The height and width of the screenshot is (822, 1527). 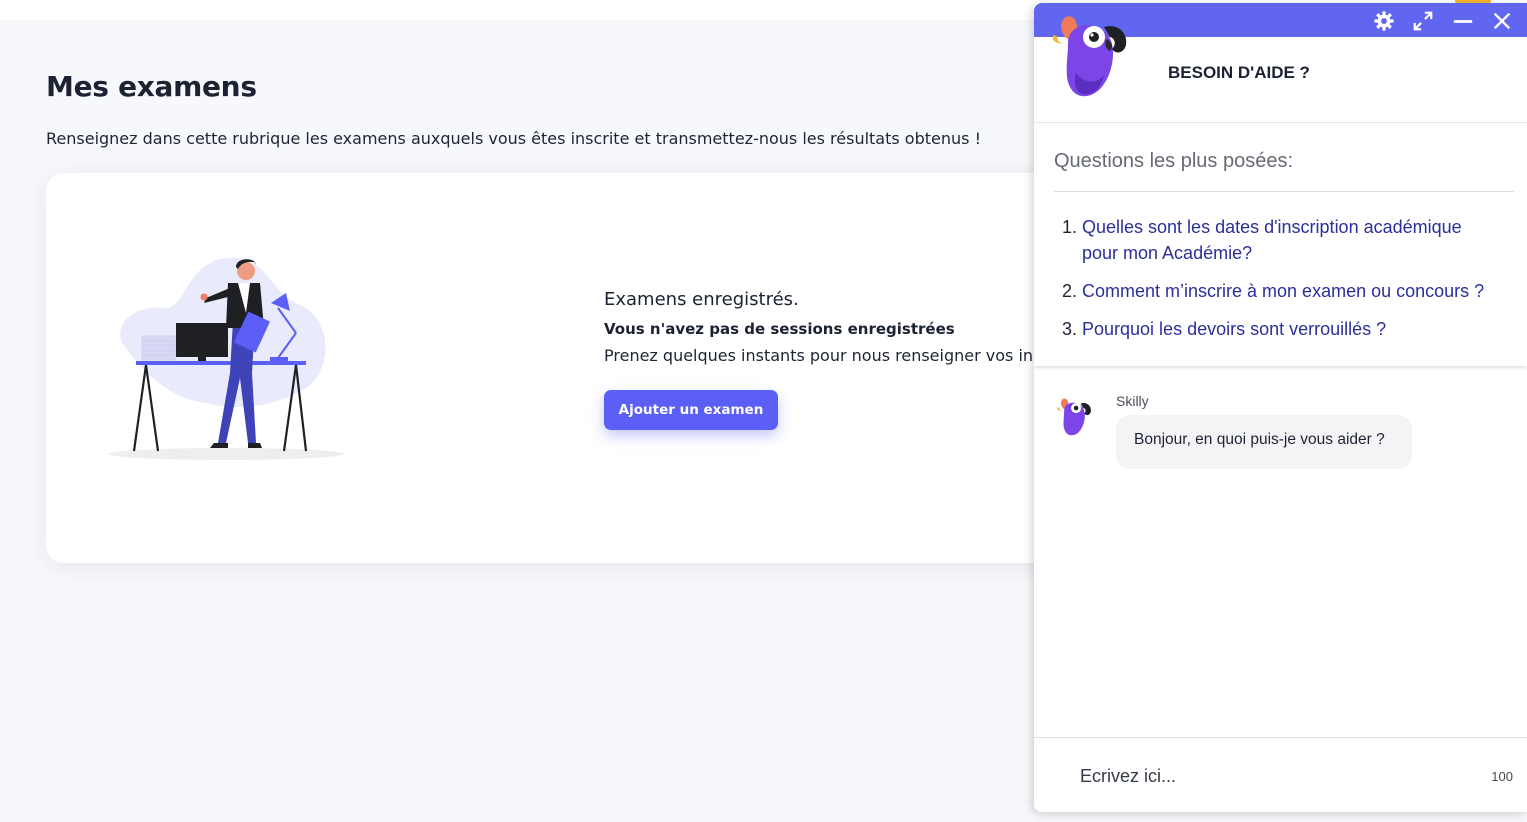 What do you see at coordinates (1384, 21) in the screenshot?
I see `gear-icon` at bounding box center [1384, 21].